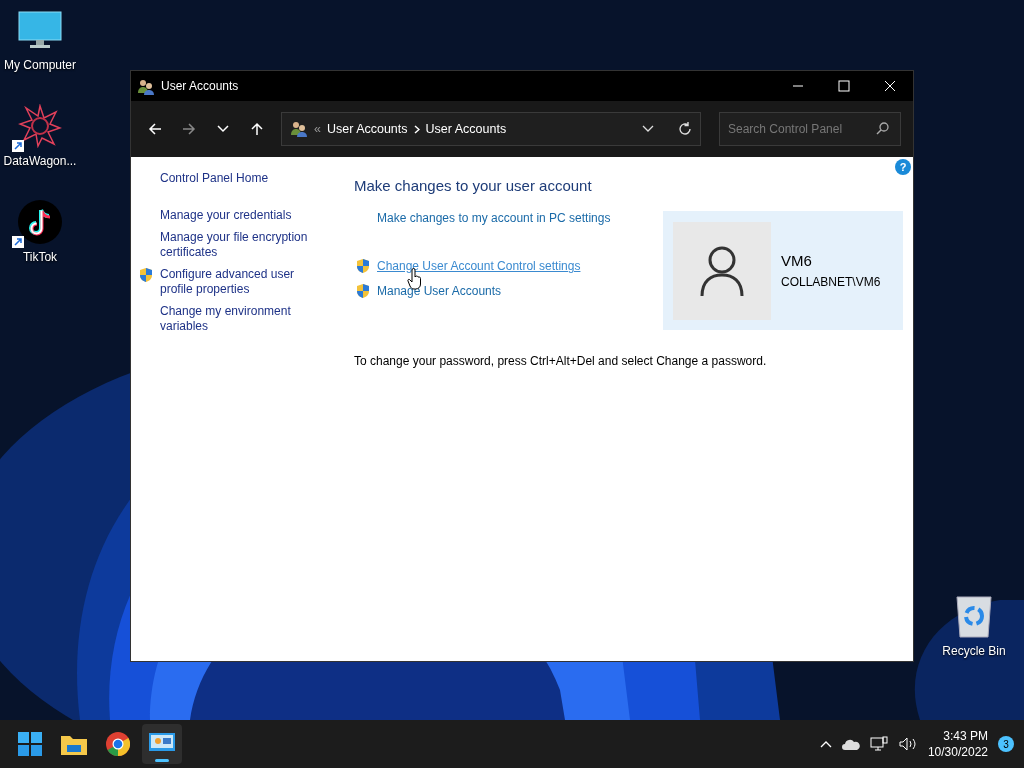 Image resolution: width=1024 pixels, height=768 pixels. I want to click on clock-date: 10/30/2022, so click(957, 752).